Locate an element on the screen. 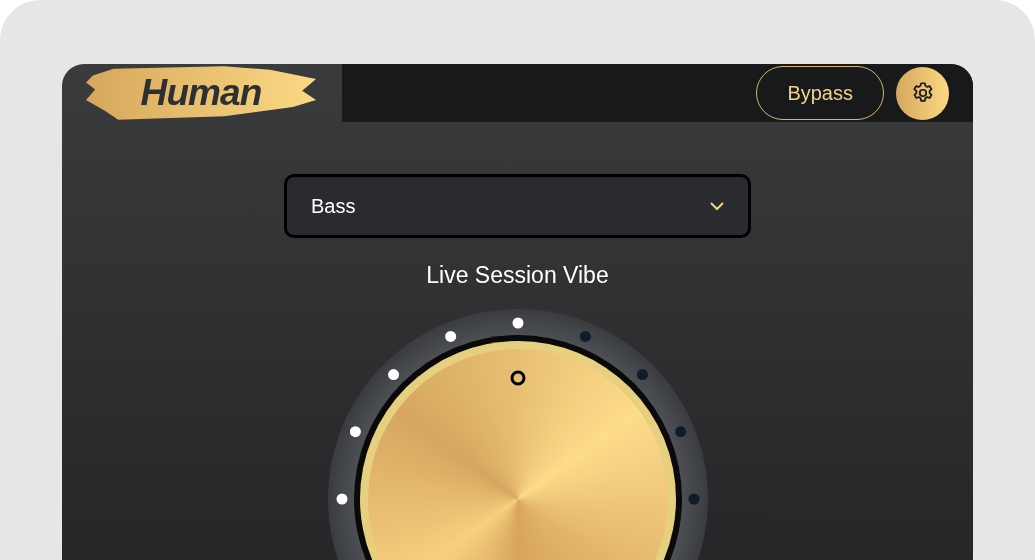  knob-title: Live Session Vibe is located at coordinates (517, 275).